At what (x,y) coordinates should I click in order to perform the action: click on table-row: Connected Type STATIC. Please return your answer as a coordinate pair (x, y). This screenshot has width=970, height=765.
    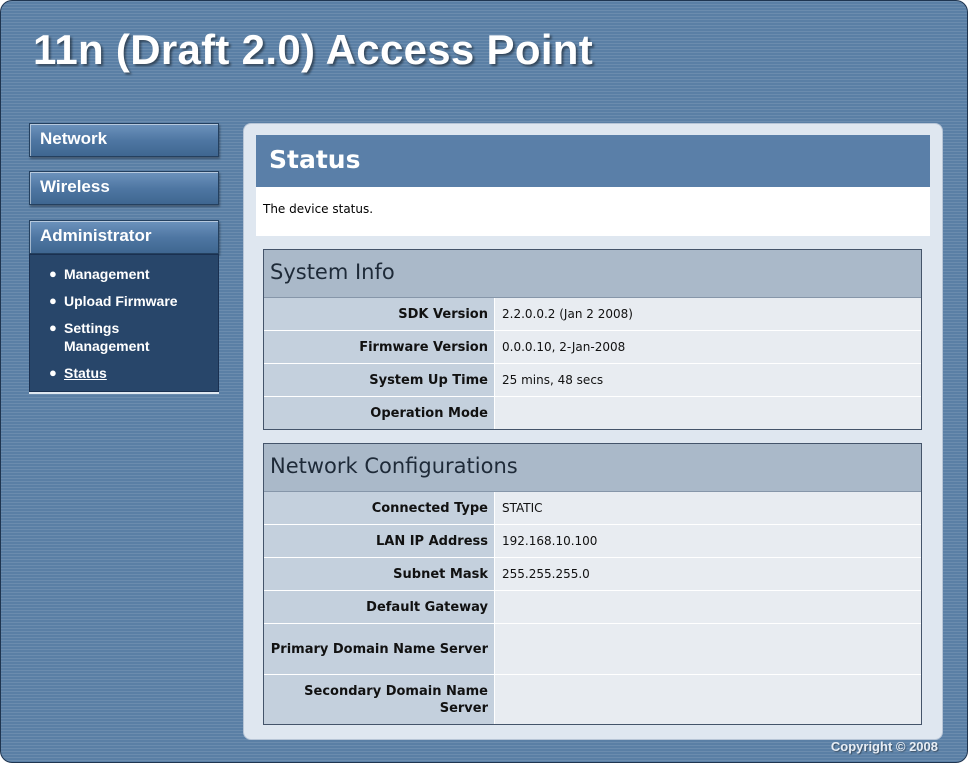
    Looking at the image, I should click on (592, 508).